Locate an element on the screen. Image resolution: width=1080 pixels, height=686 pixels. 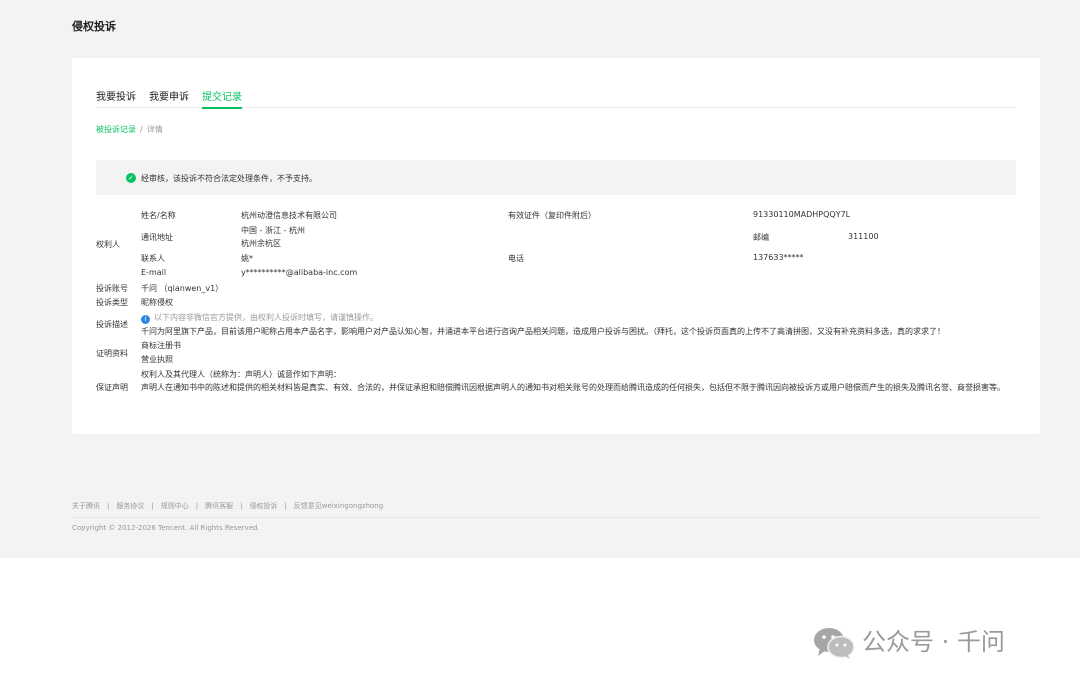
description-hint-text: 以下内容非微信官方提供，由权利人投诉时填写，请谨慎操作。 is located at coordinates (266, 317).